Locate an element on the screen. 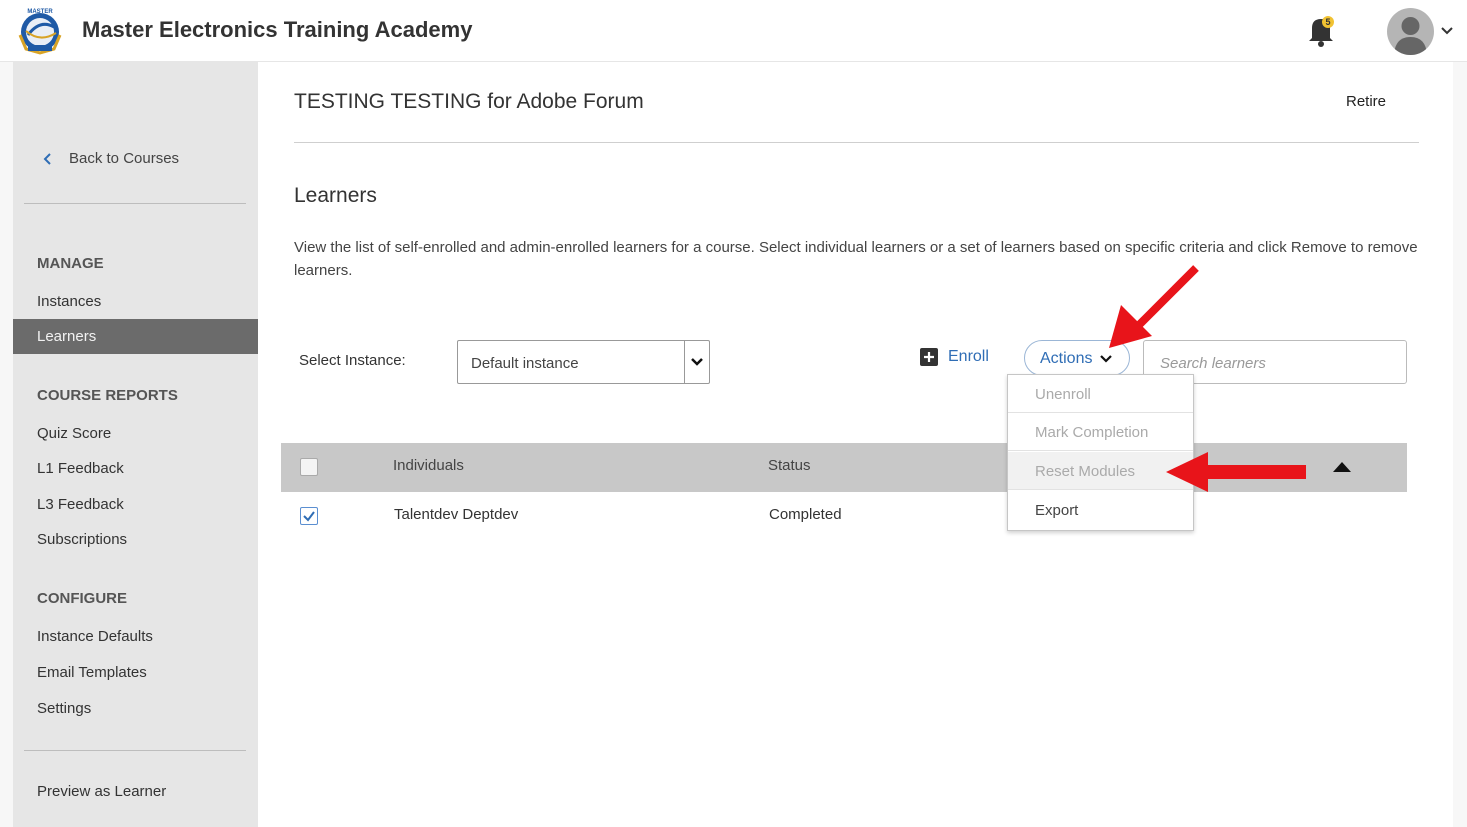 The height and width of the screenshot is (827, 1467). right-gutter is located at coordinates (1460, 444).